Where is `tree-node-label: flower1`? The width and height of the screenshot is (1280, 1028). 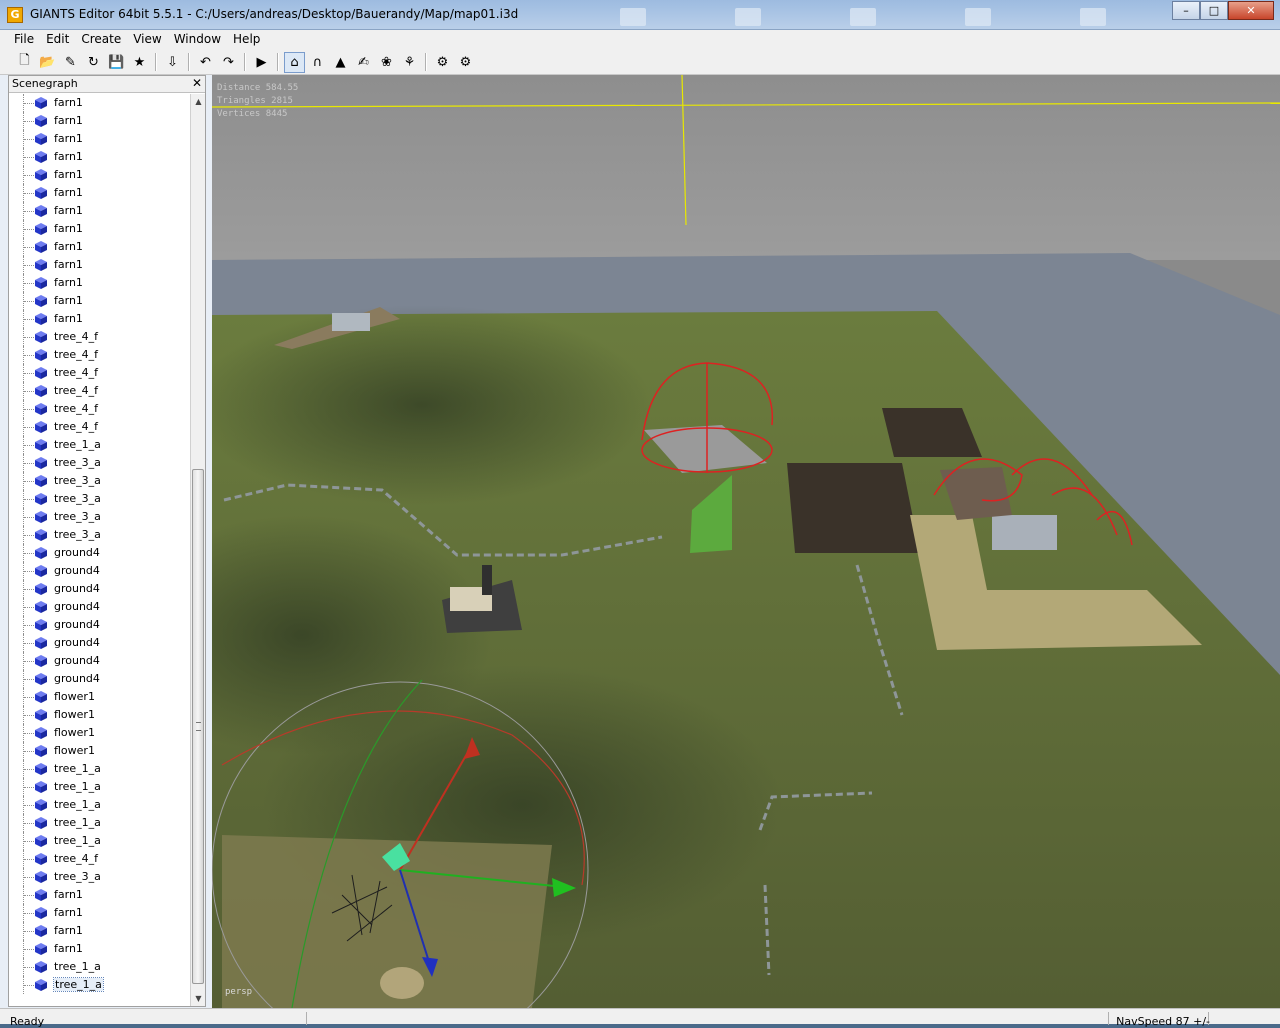 tree-node-label: flower1 is located at coordinates (74, 750).